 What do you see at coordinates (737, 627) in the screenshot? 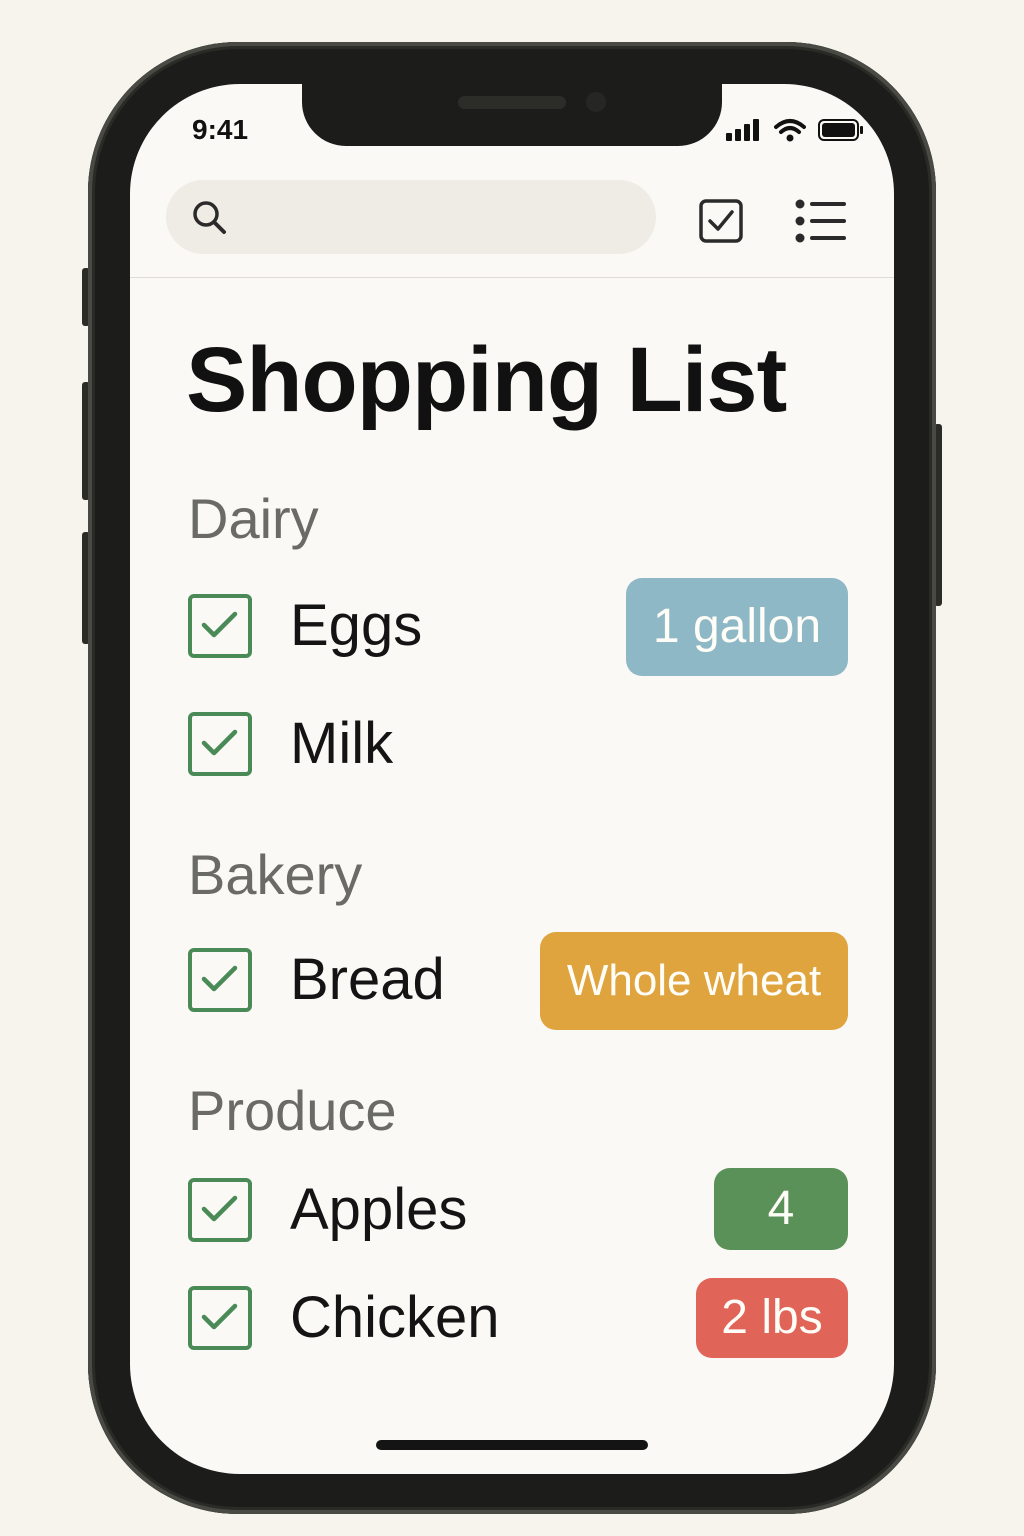
I see `quantity-badge-eggs: 1 gallon` at bounding box center [737, 627].